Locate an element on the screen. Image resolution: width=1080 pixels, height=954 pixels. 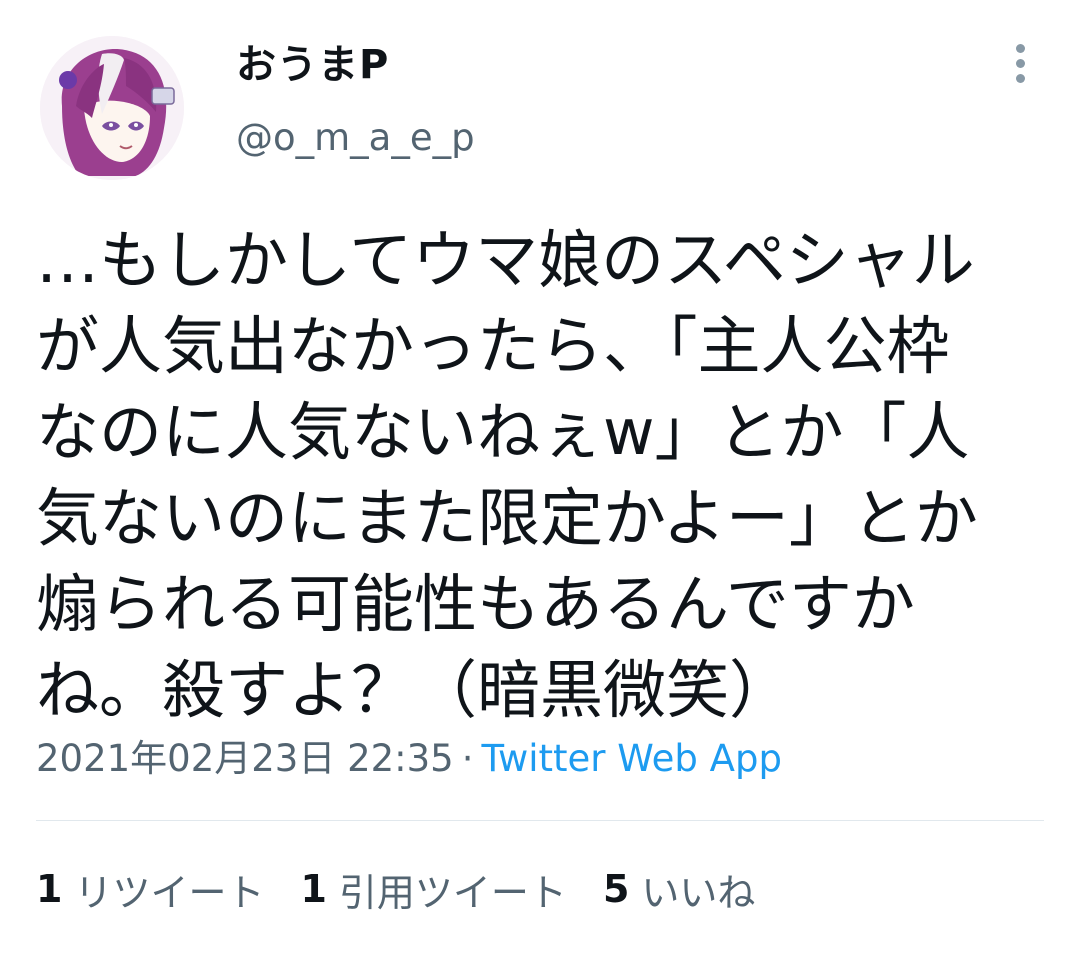
tweet-meta: 2021年02月23日 22:35 · Twitter Web App is located at coordinates (409, 759).